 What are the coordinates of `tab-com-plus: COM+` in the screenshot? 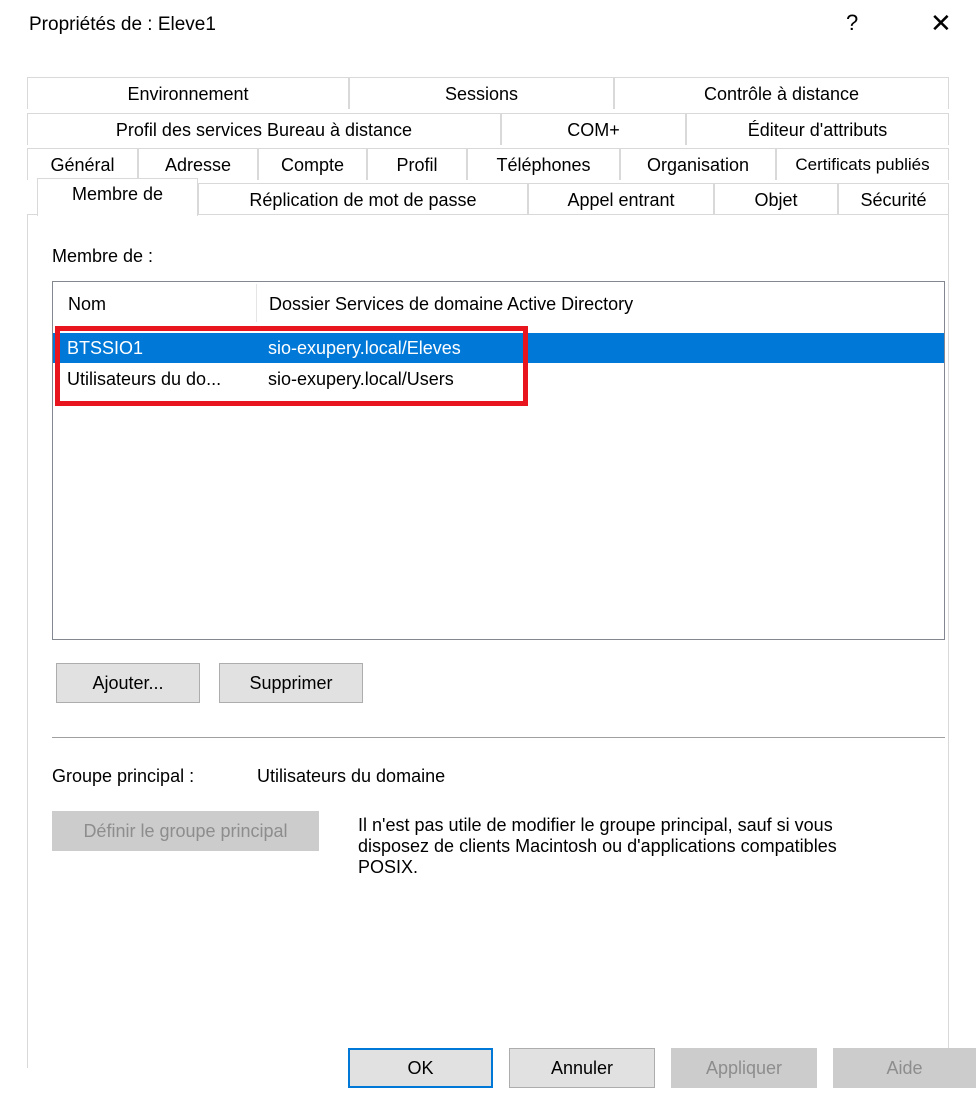 It's located at (593, 129).